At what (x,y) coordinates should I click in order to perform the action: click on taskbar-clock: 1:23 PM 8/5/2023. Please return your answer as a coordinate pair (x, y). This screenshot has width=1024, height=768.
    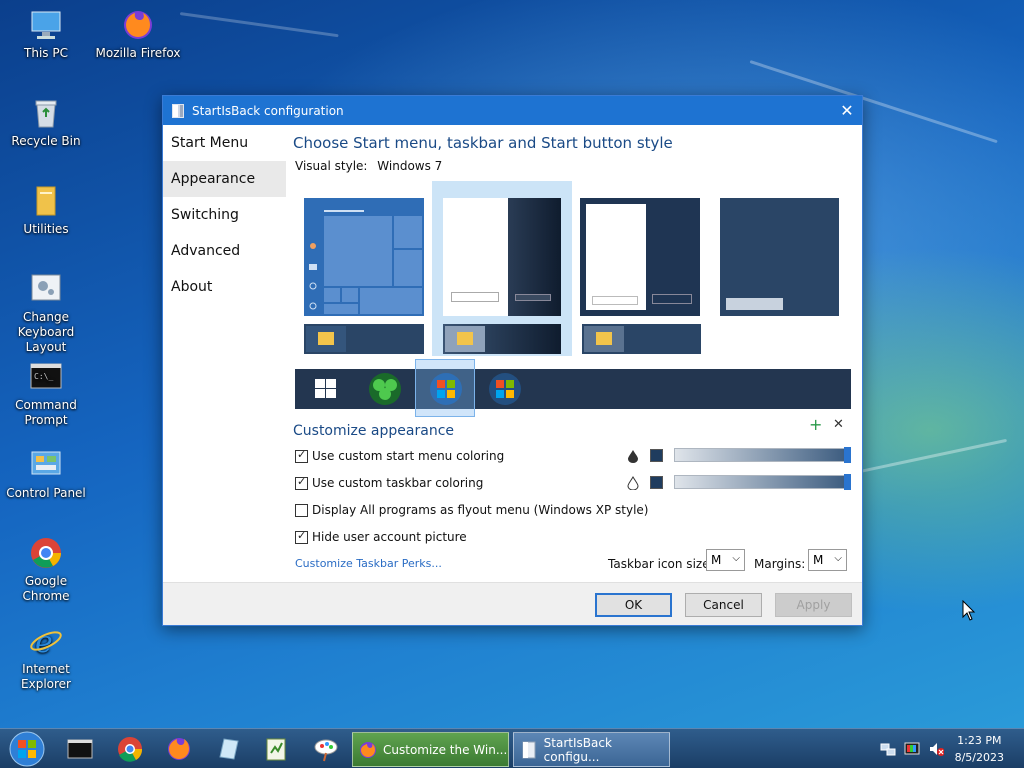
    Looking at the image, I should click on (979, 749).